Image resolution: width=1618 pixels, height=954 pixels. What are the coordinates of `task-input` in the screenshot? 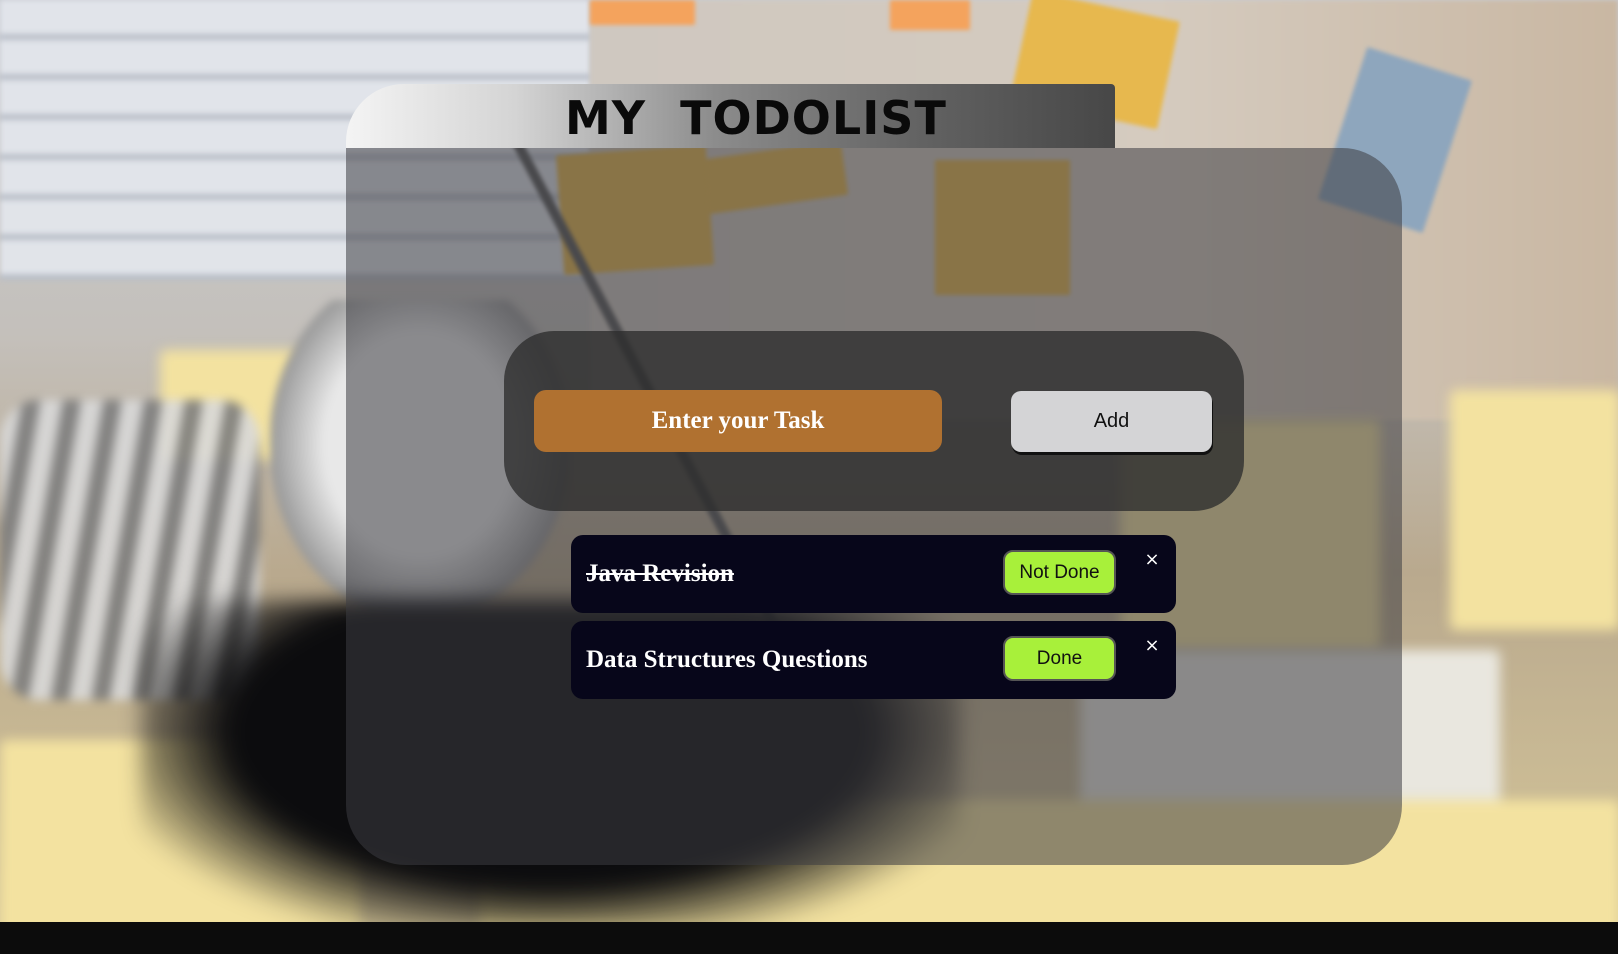 It's located at (738, 421).